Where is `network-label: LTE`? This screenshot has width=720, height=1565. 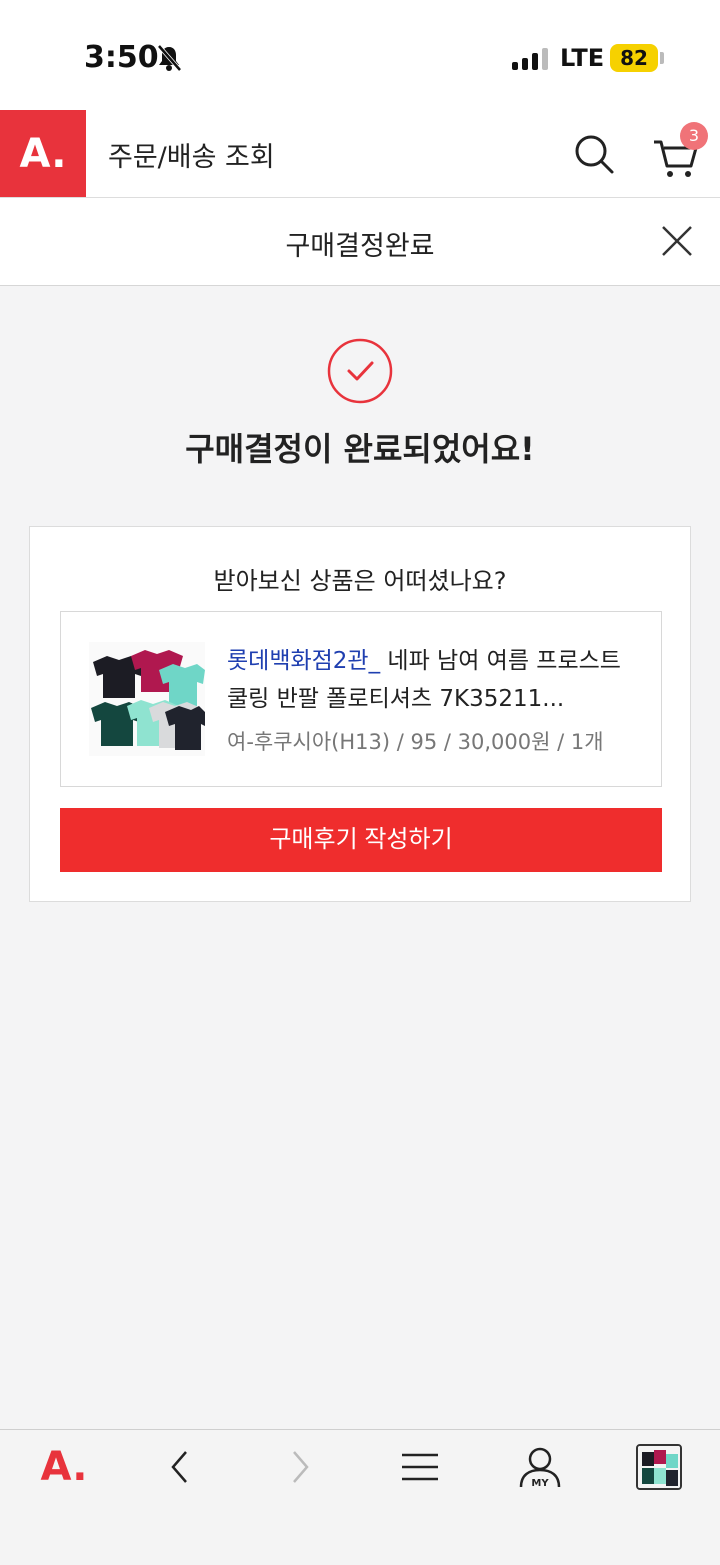 network-label: LTE is located at coordinates (582, 58).